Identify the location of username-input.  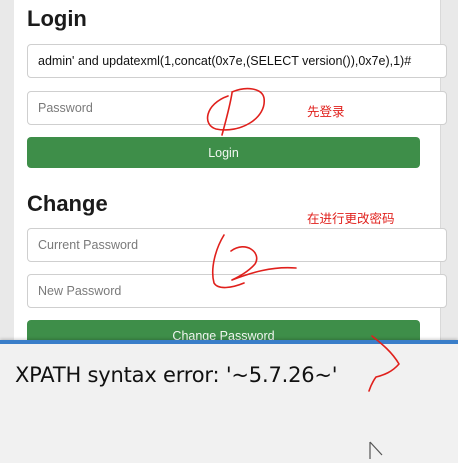
(237, 61).